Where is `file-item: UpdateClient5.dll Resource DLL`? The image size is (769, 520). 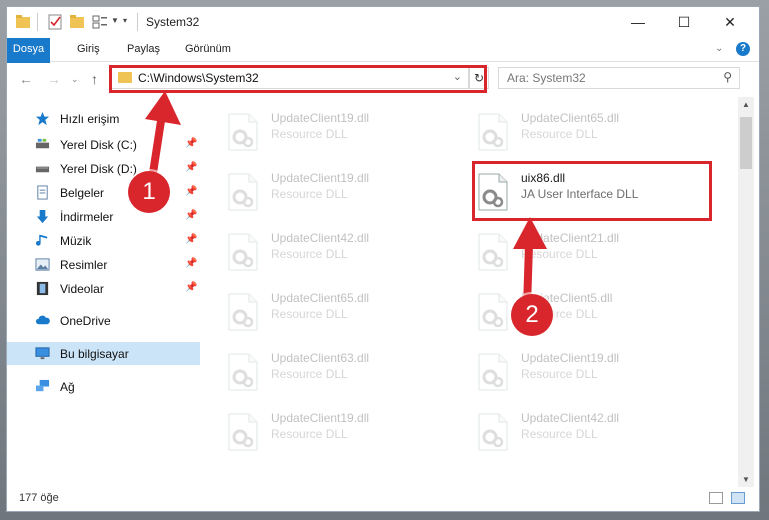
file-item: UpdateClient5.dll Resource DLL is located at coordinates (579, 312).